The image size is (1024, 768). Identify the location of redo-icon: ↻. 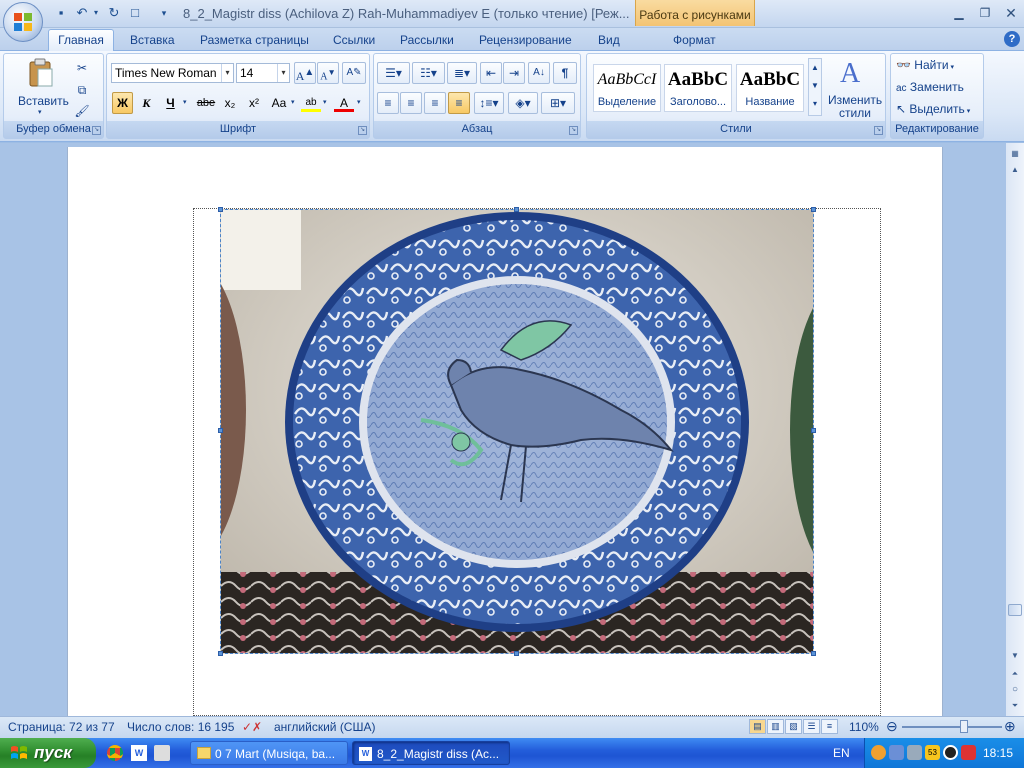
(114, 13).